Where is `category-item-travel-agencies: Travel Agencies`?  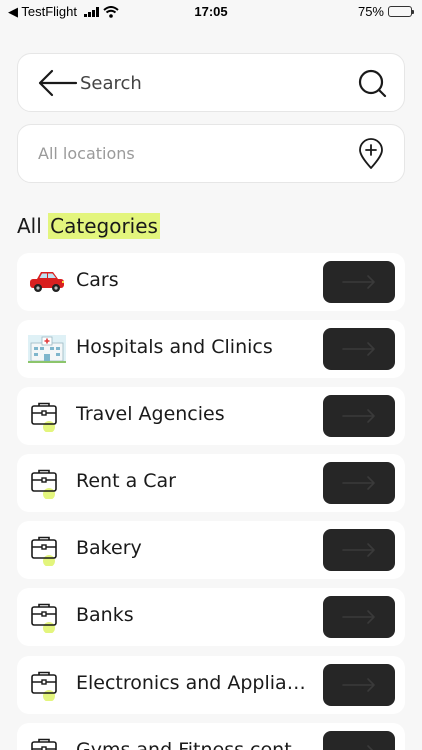 category-item-travel-agencies: Travel Agencies is located at coordinates (211, 416).